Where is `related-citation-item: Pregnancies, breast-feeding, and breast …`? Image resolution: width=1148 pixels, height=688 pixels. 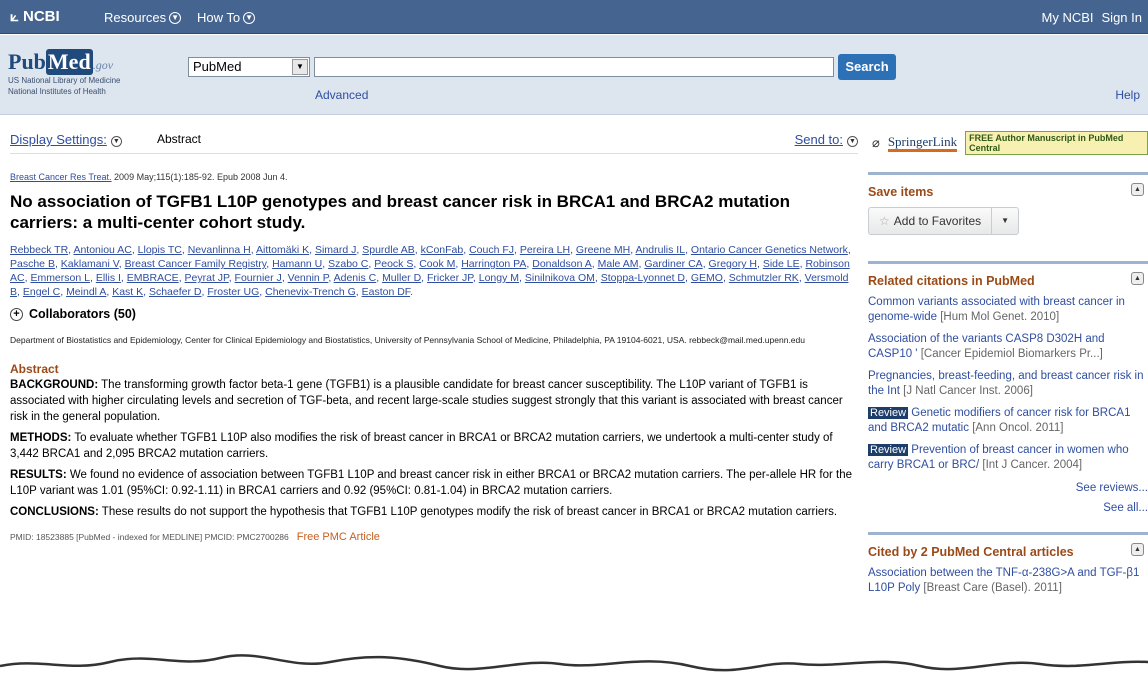 related-citation-item: Pregnancies, breast-feeding, and breast … is located at coordinates (1008, 384).